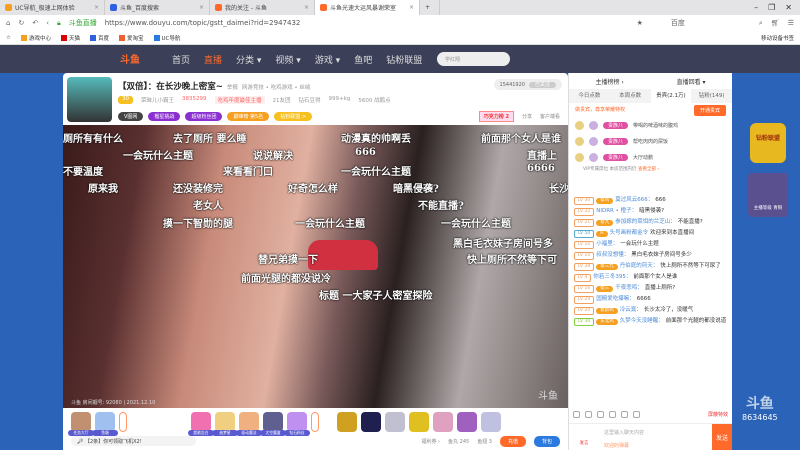  What do you see at coordinates (363, 59) in the screenshot?
I see `nav-item: 鱼吧` at bounding box center [363, 59].